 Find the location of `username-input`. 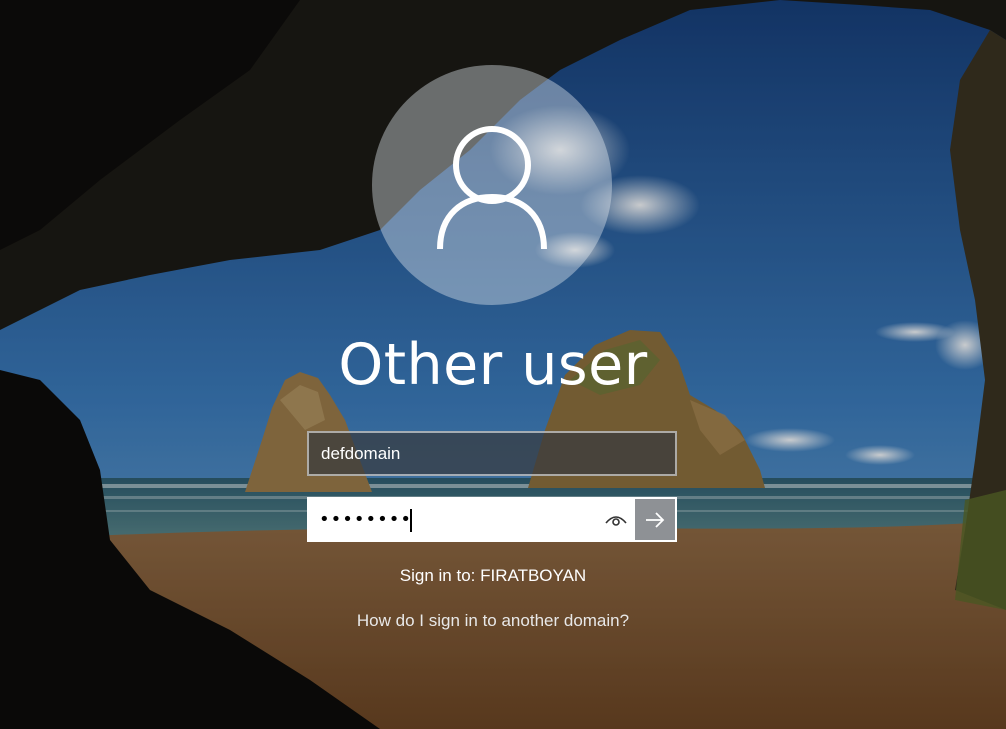

username-input is located at coordinates (492, 453).